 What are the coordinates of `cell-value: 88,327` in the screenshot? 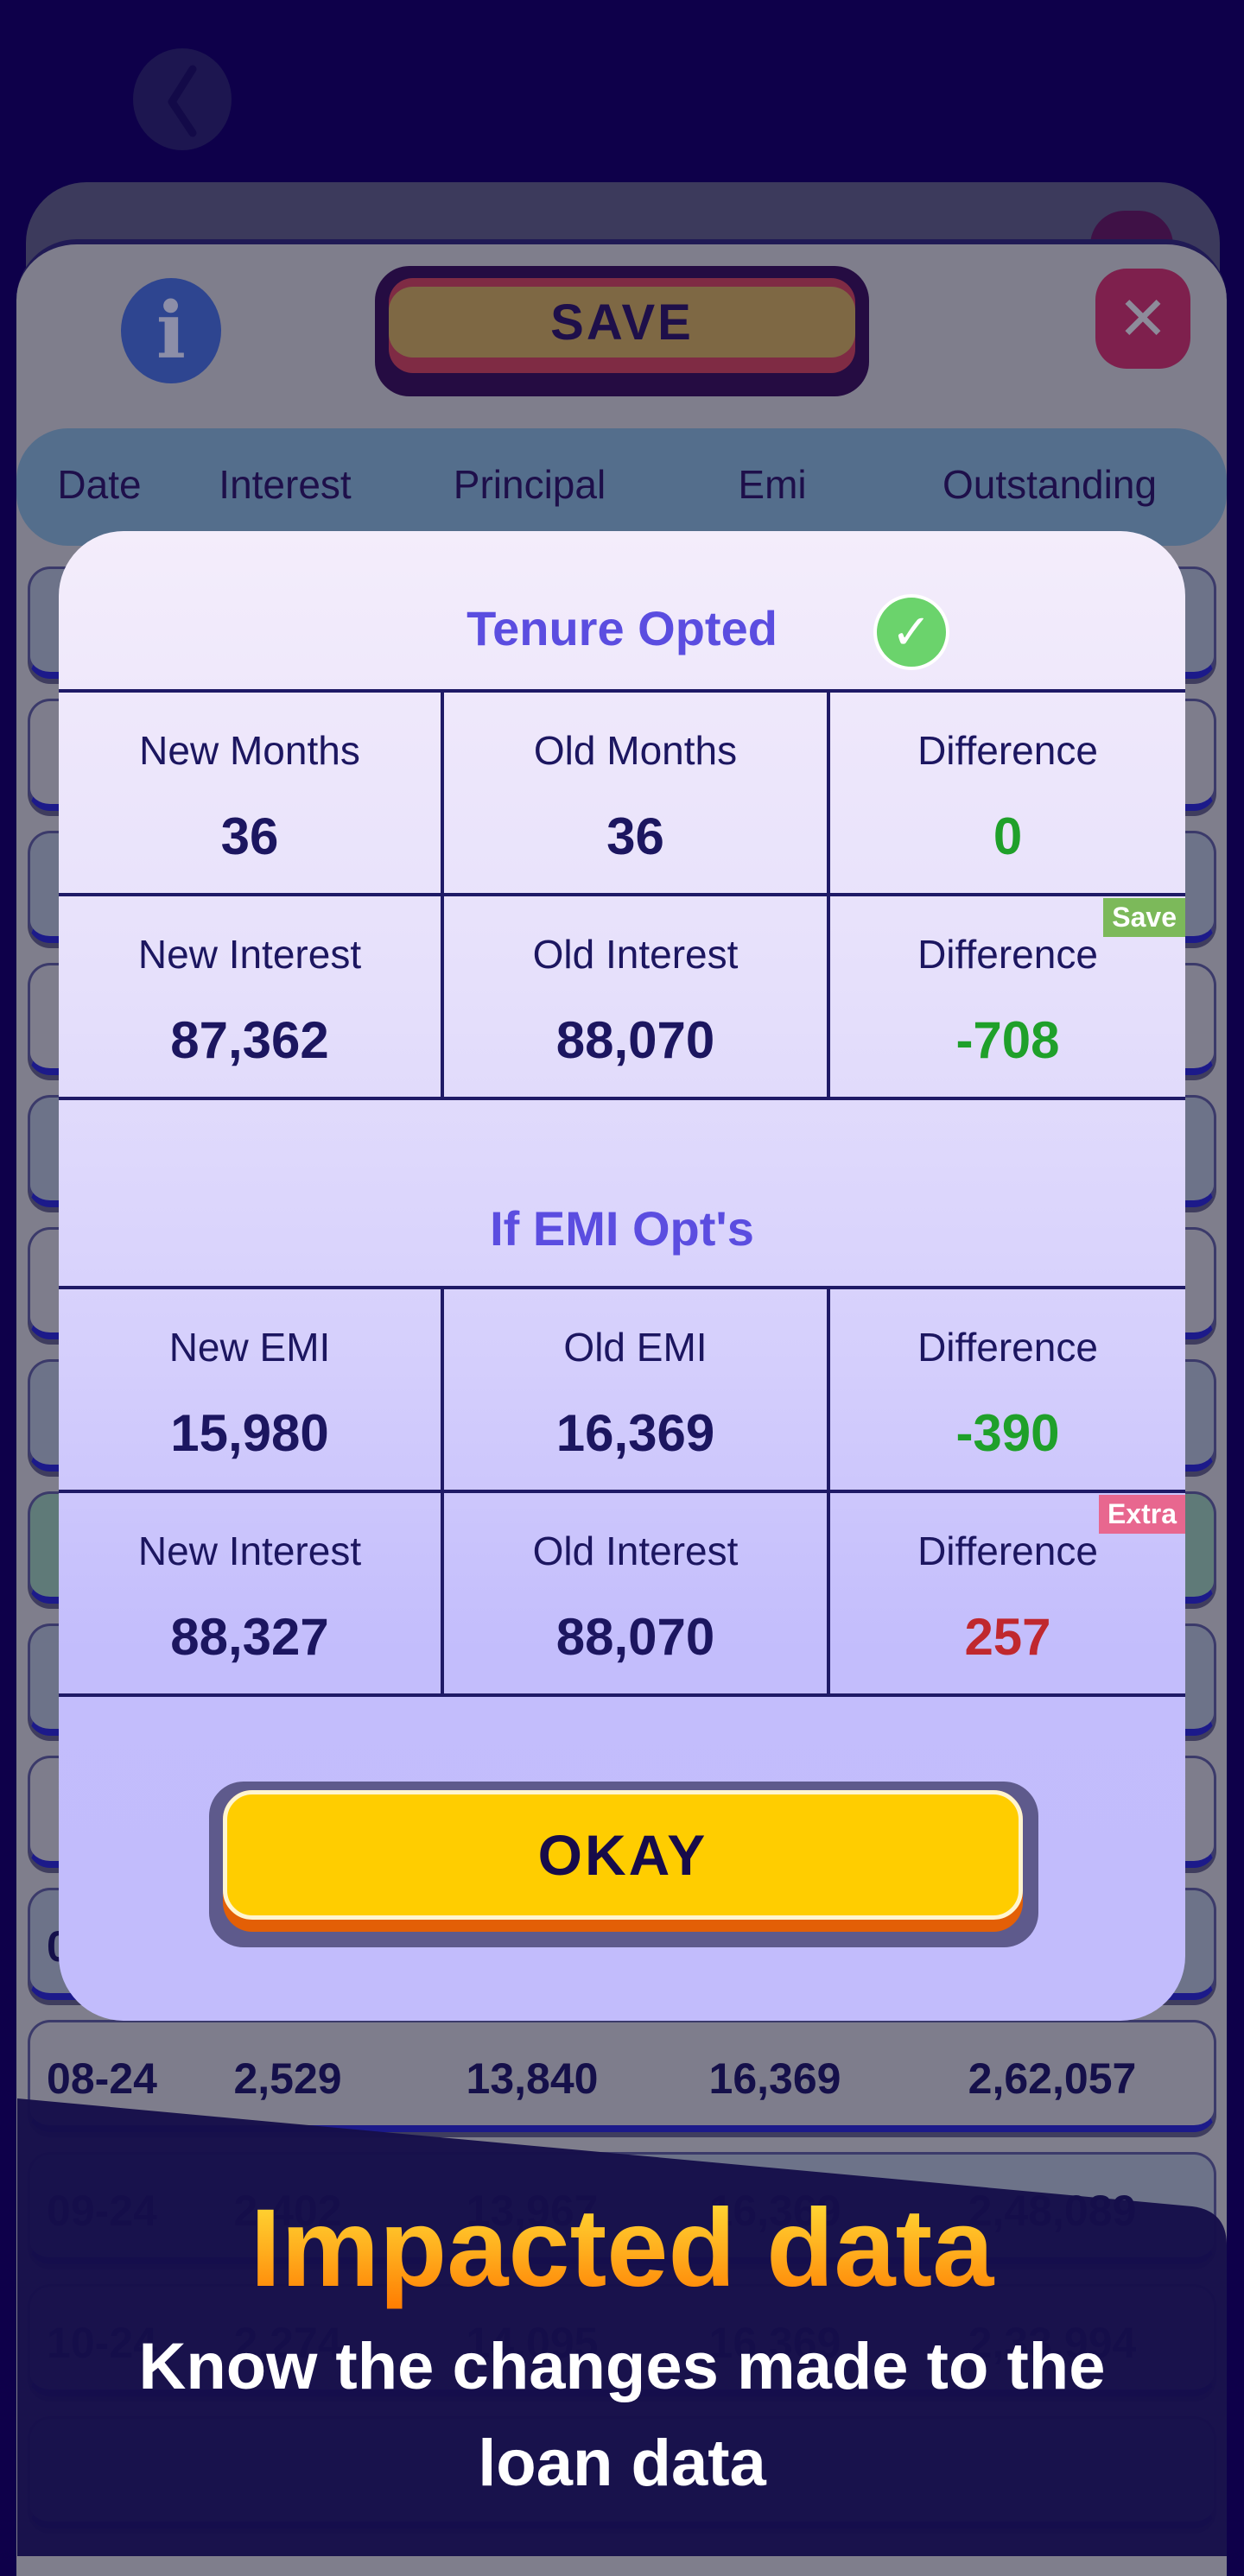 It's located at (249, 1637).